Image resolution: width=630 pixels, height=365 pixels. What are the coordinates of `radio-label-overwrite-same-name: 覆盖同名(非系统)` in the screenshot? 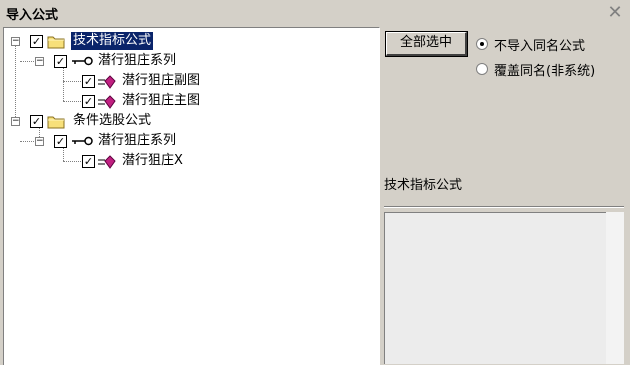 It's located at (544, 69).